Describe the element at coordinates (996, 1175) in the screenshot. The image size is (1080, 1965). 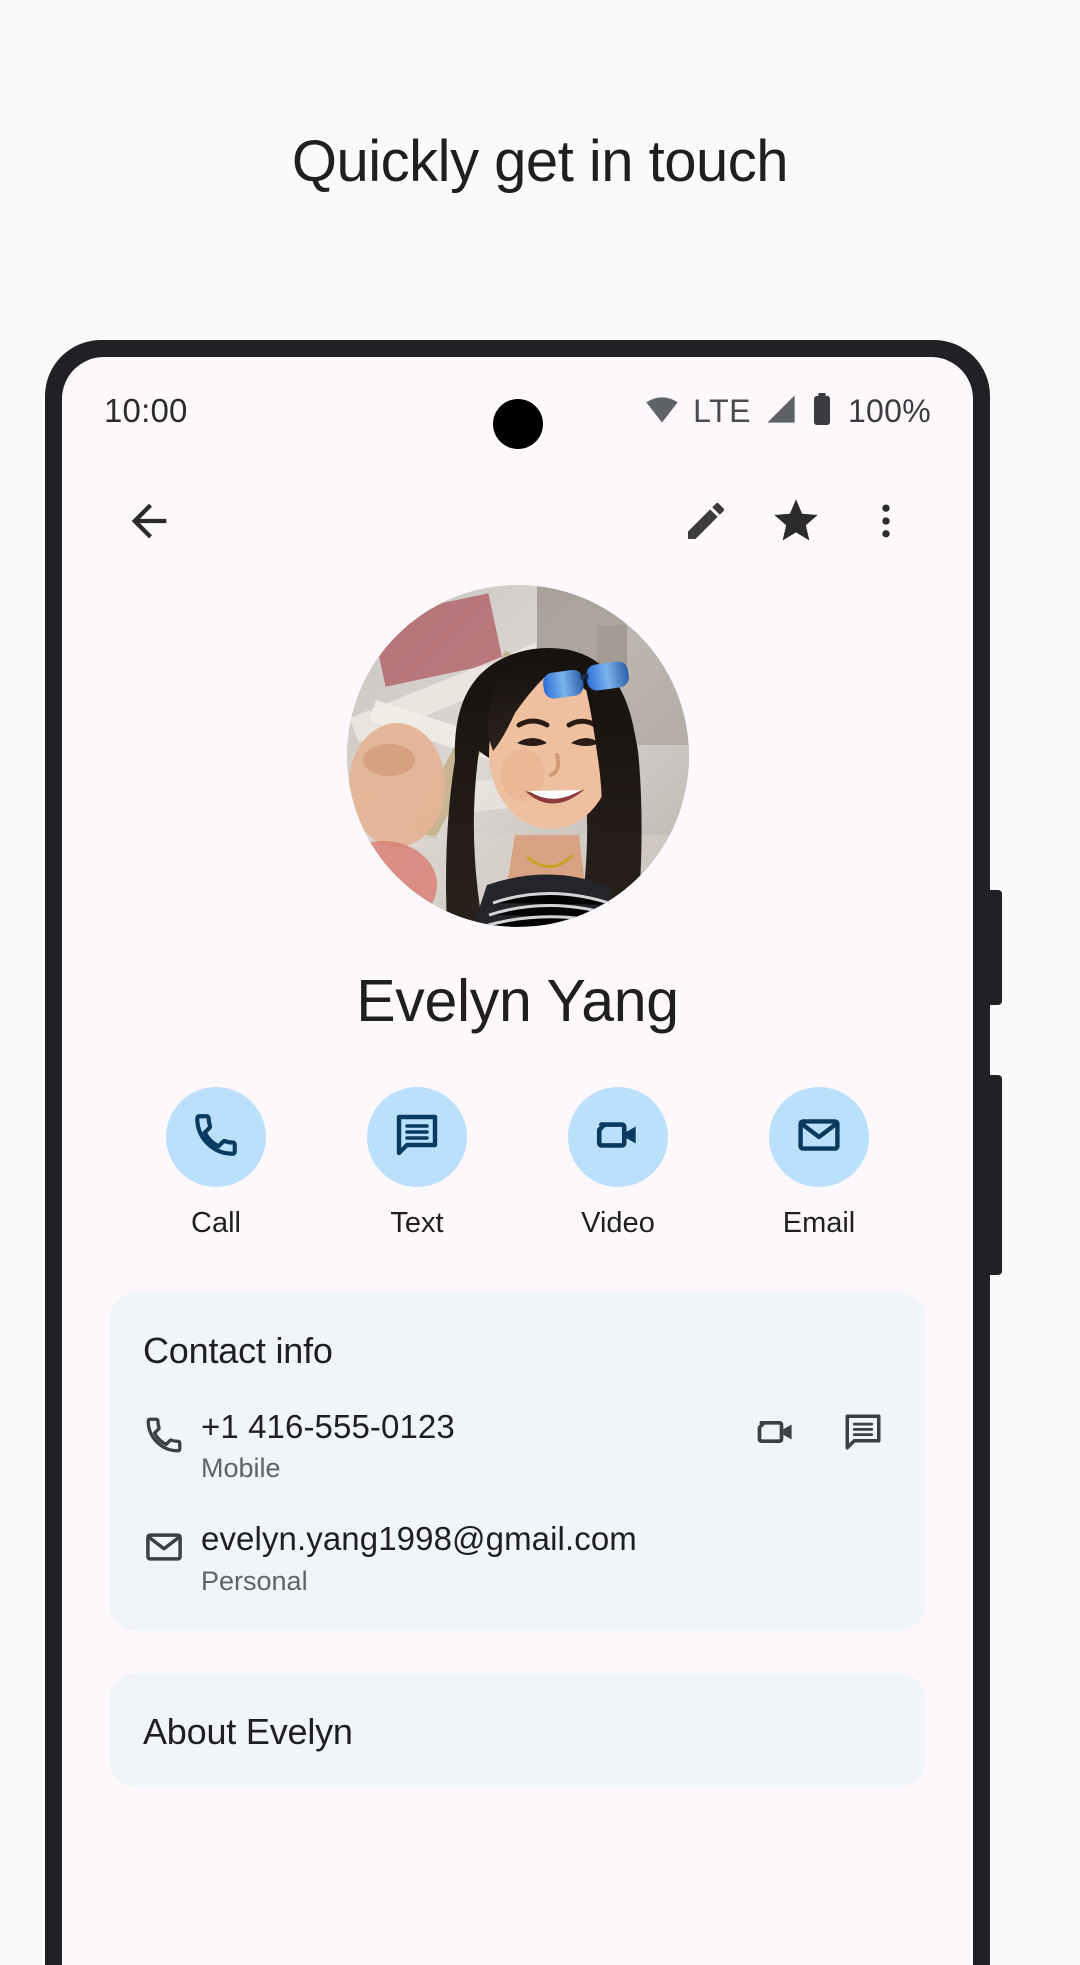
I see `volume-rocker-button` at that location.